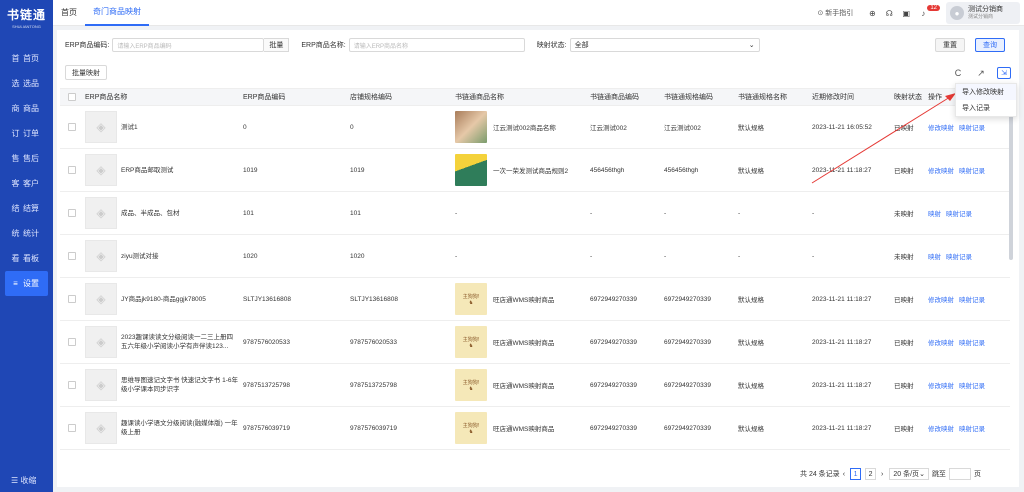 The image size is (1024, 492). Describe the element at coordinates (938, 474) in the screenshot. I see `jump-label: 跳至` at that location.